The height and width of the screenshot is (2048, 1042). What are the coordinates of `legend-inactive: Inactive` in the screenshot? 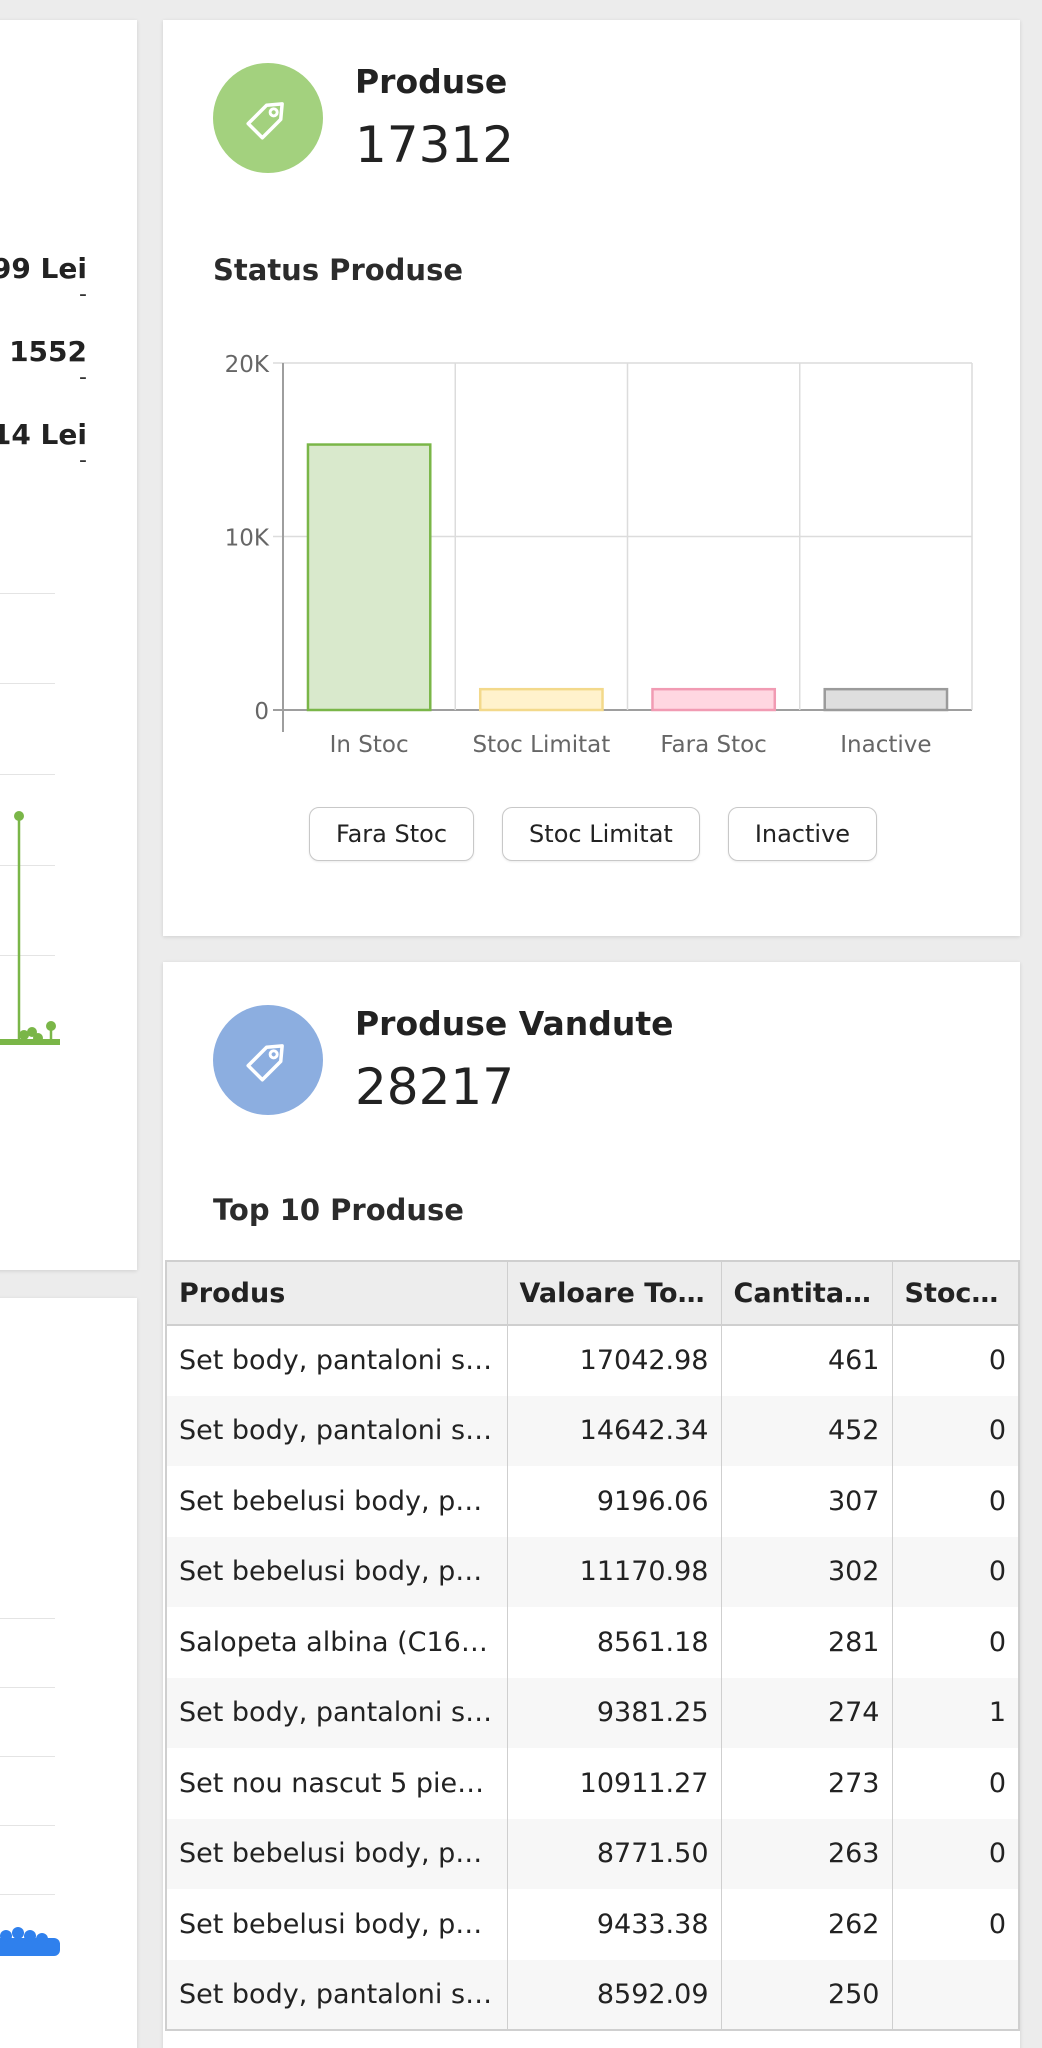 It's located at (802, 834).